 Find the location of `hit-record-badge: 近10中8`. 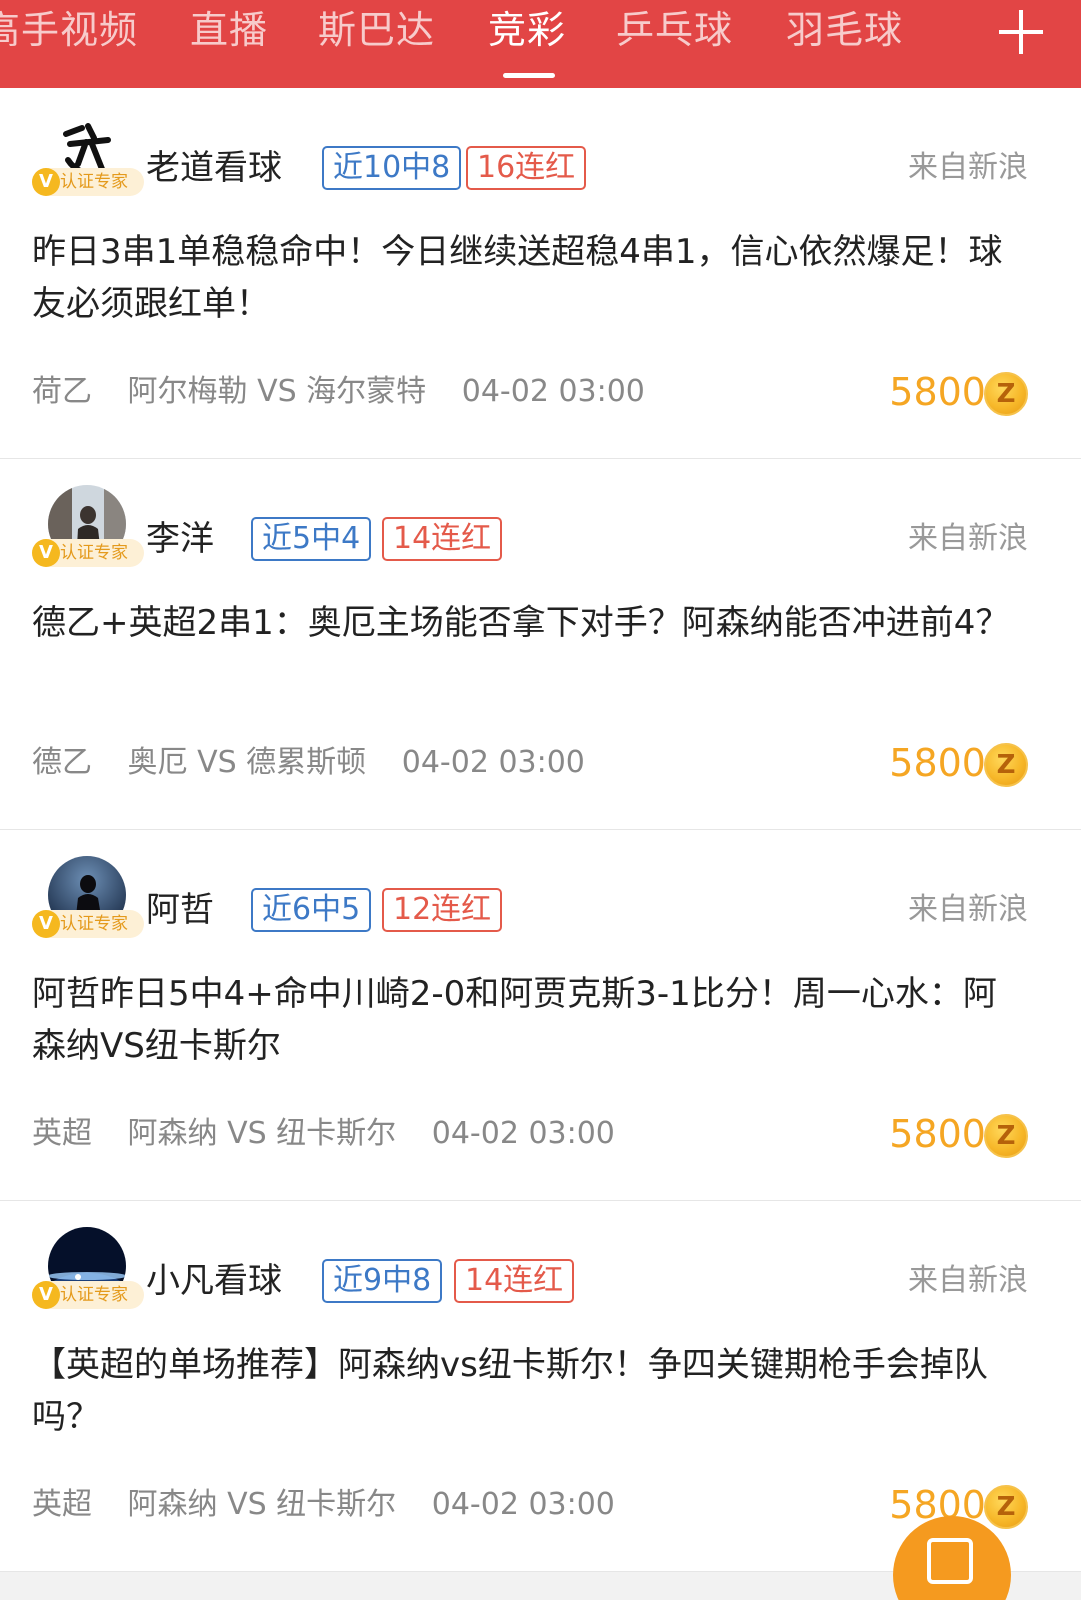

hit-record-badge: 近10中8 is located at coordinates (392, 168).